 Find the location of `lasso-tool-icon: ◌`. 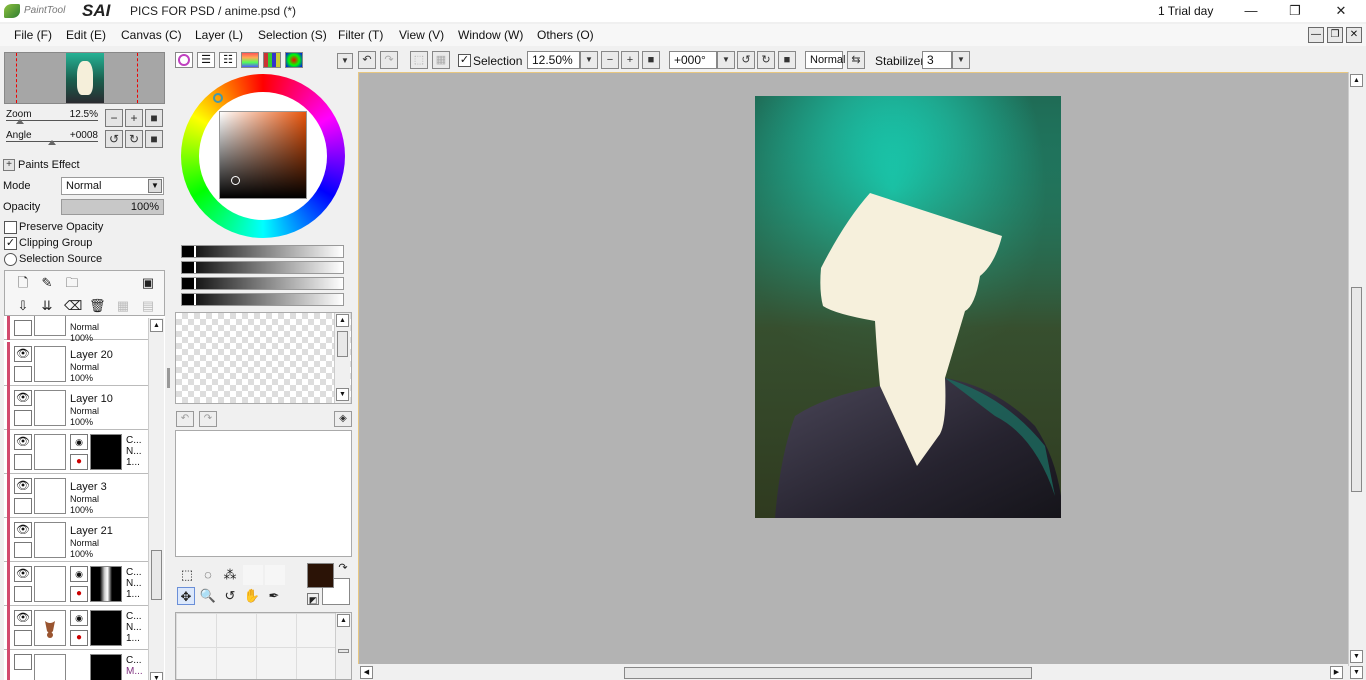

lasso-tool-icon: ◌ is located at coordinates (208, 575).